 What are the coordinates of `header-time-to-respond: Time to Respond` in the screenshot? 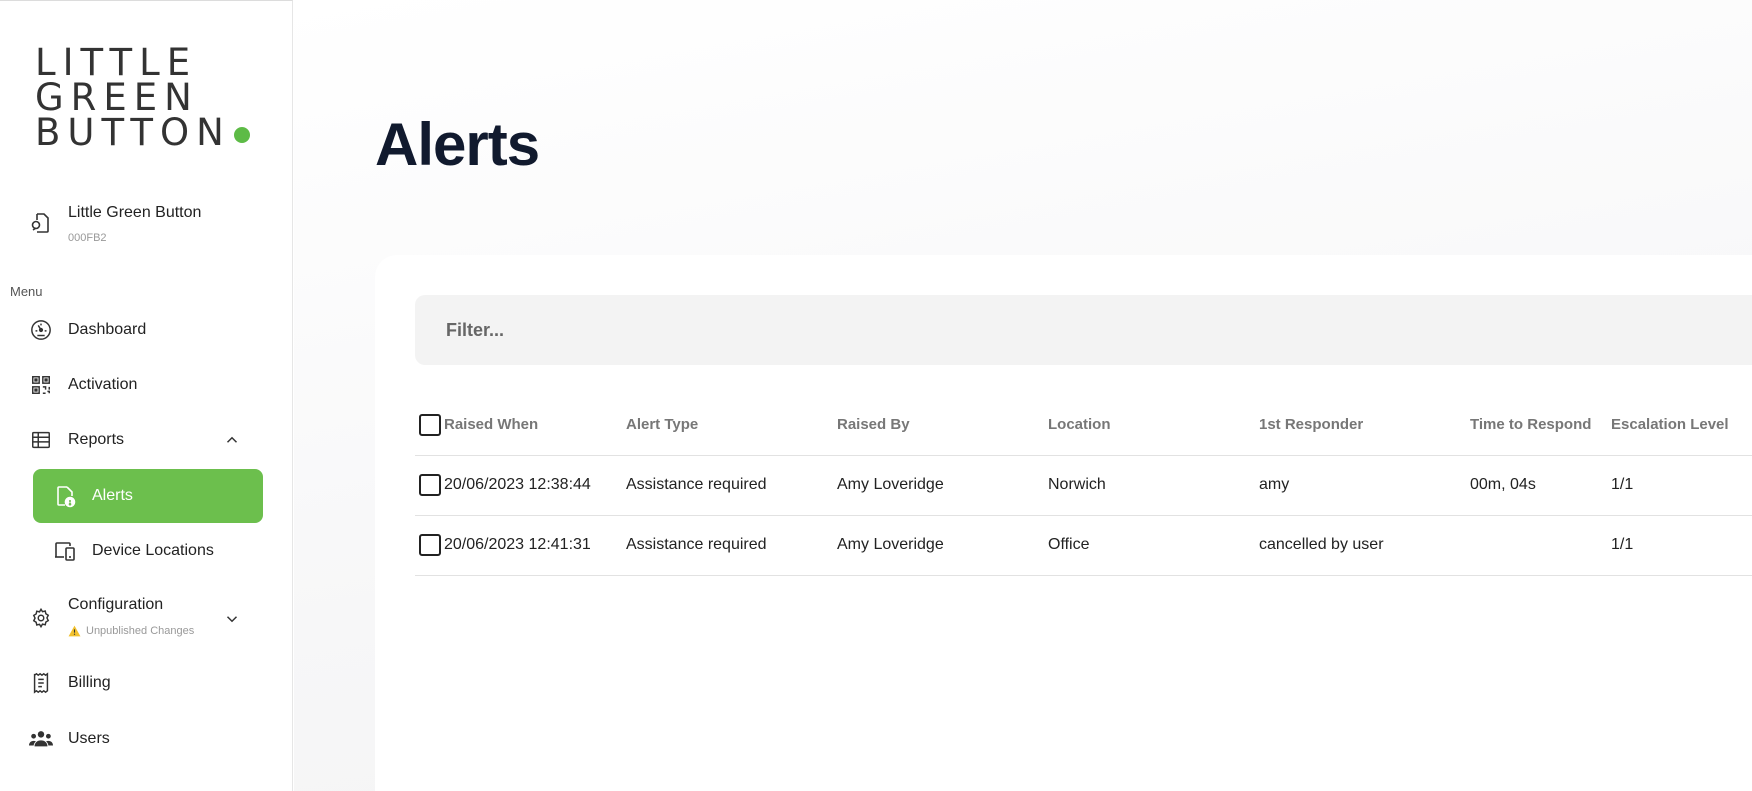 It's located at (1540, 425).